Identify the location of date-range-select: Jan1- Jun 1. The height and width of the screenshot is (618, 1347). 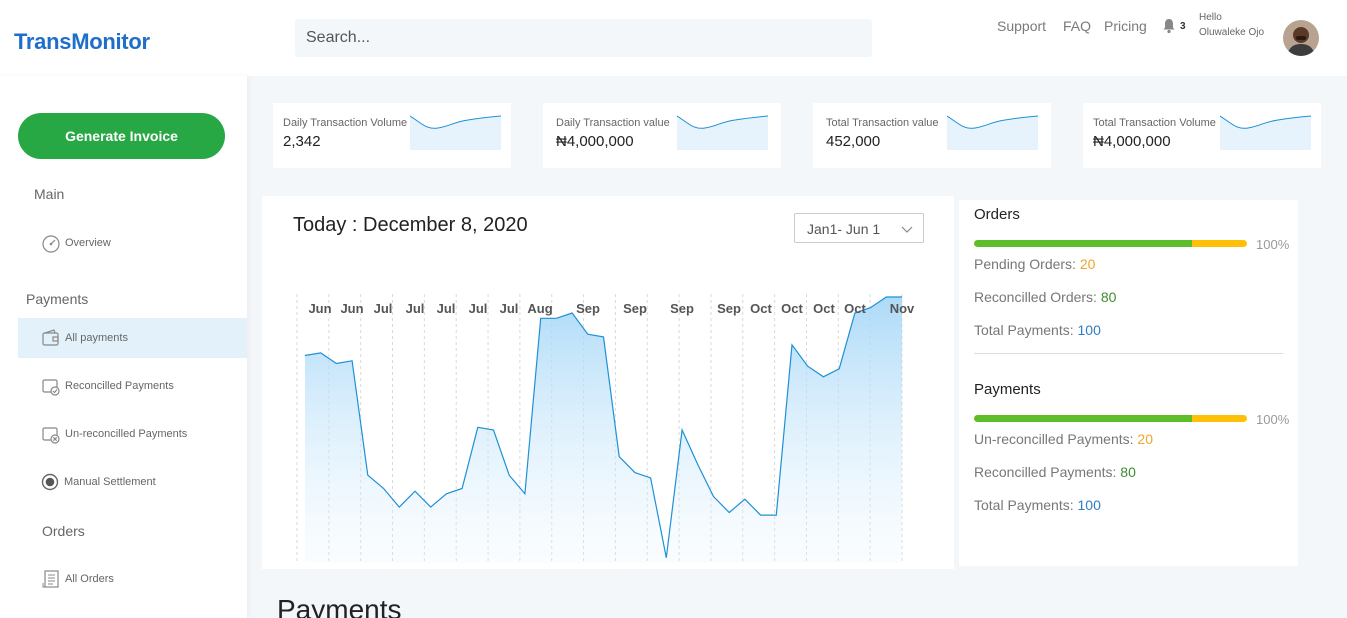
(859, 228).